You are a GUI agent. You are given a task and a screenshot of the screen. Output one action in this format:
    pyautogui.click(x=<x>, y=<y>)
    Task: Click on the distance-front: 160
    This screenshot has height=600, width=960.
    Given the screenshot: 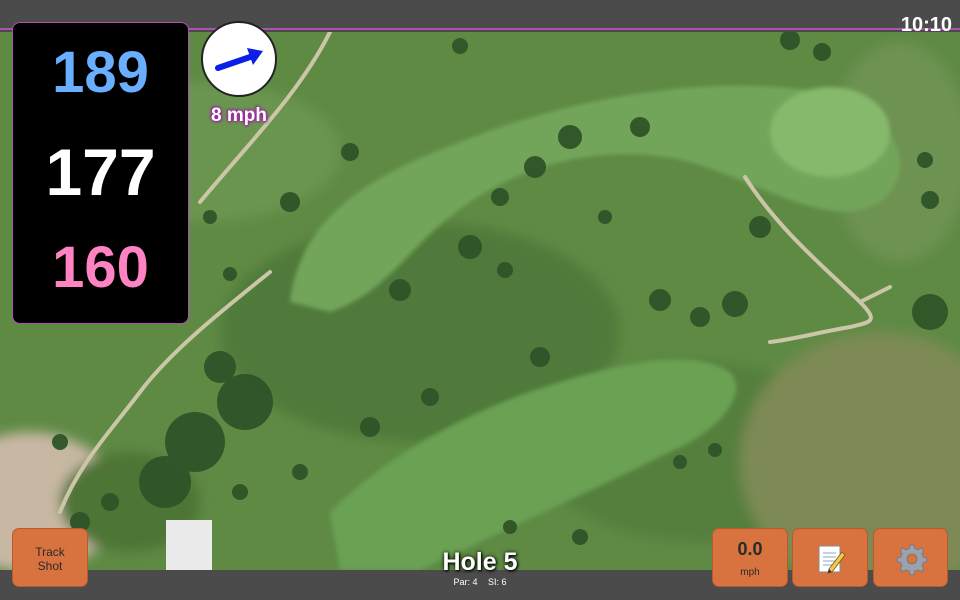 What is the action you would take?
    pyautogui.click(x=100, y=267)
    